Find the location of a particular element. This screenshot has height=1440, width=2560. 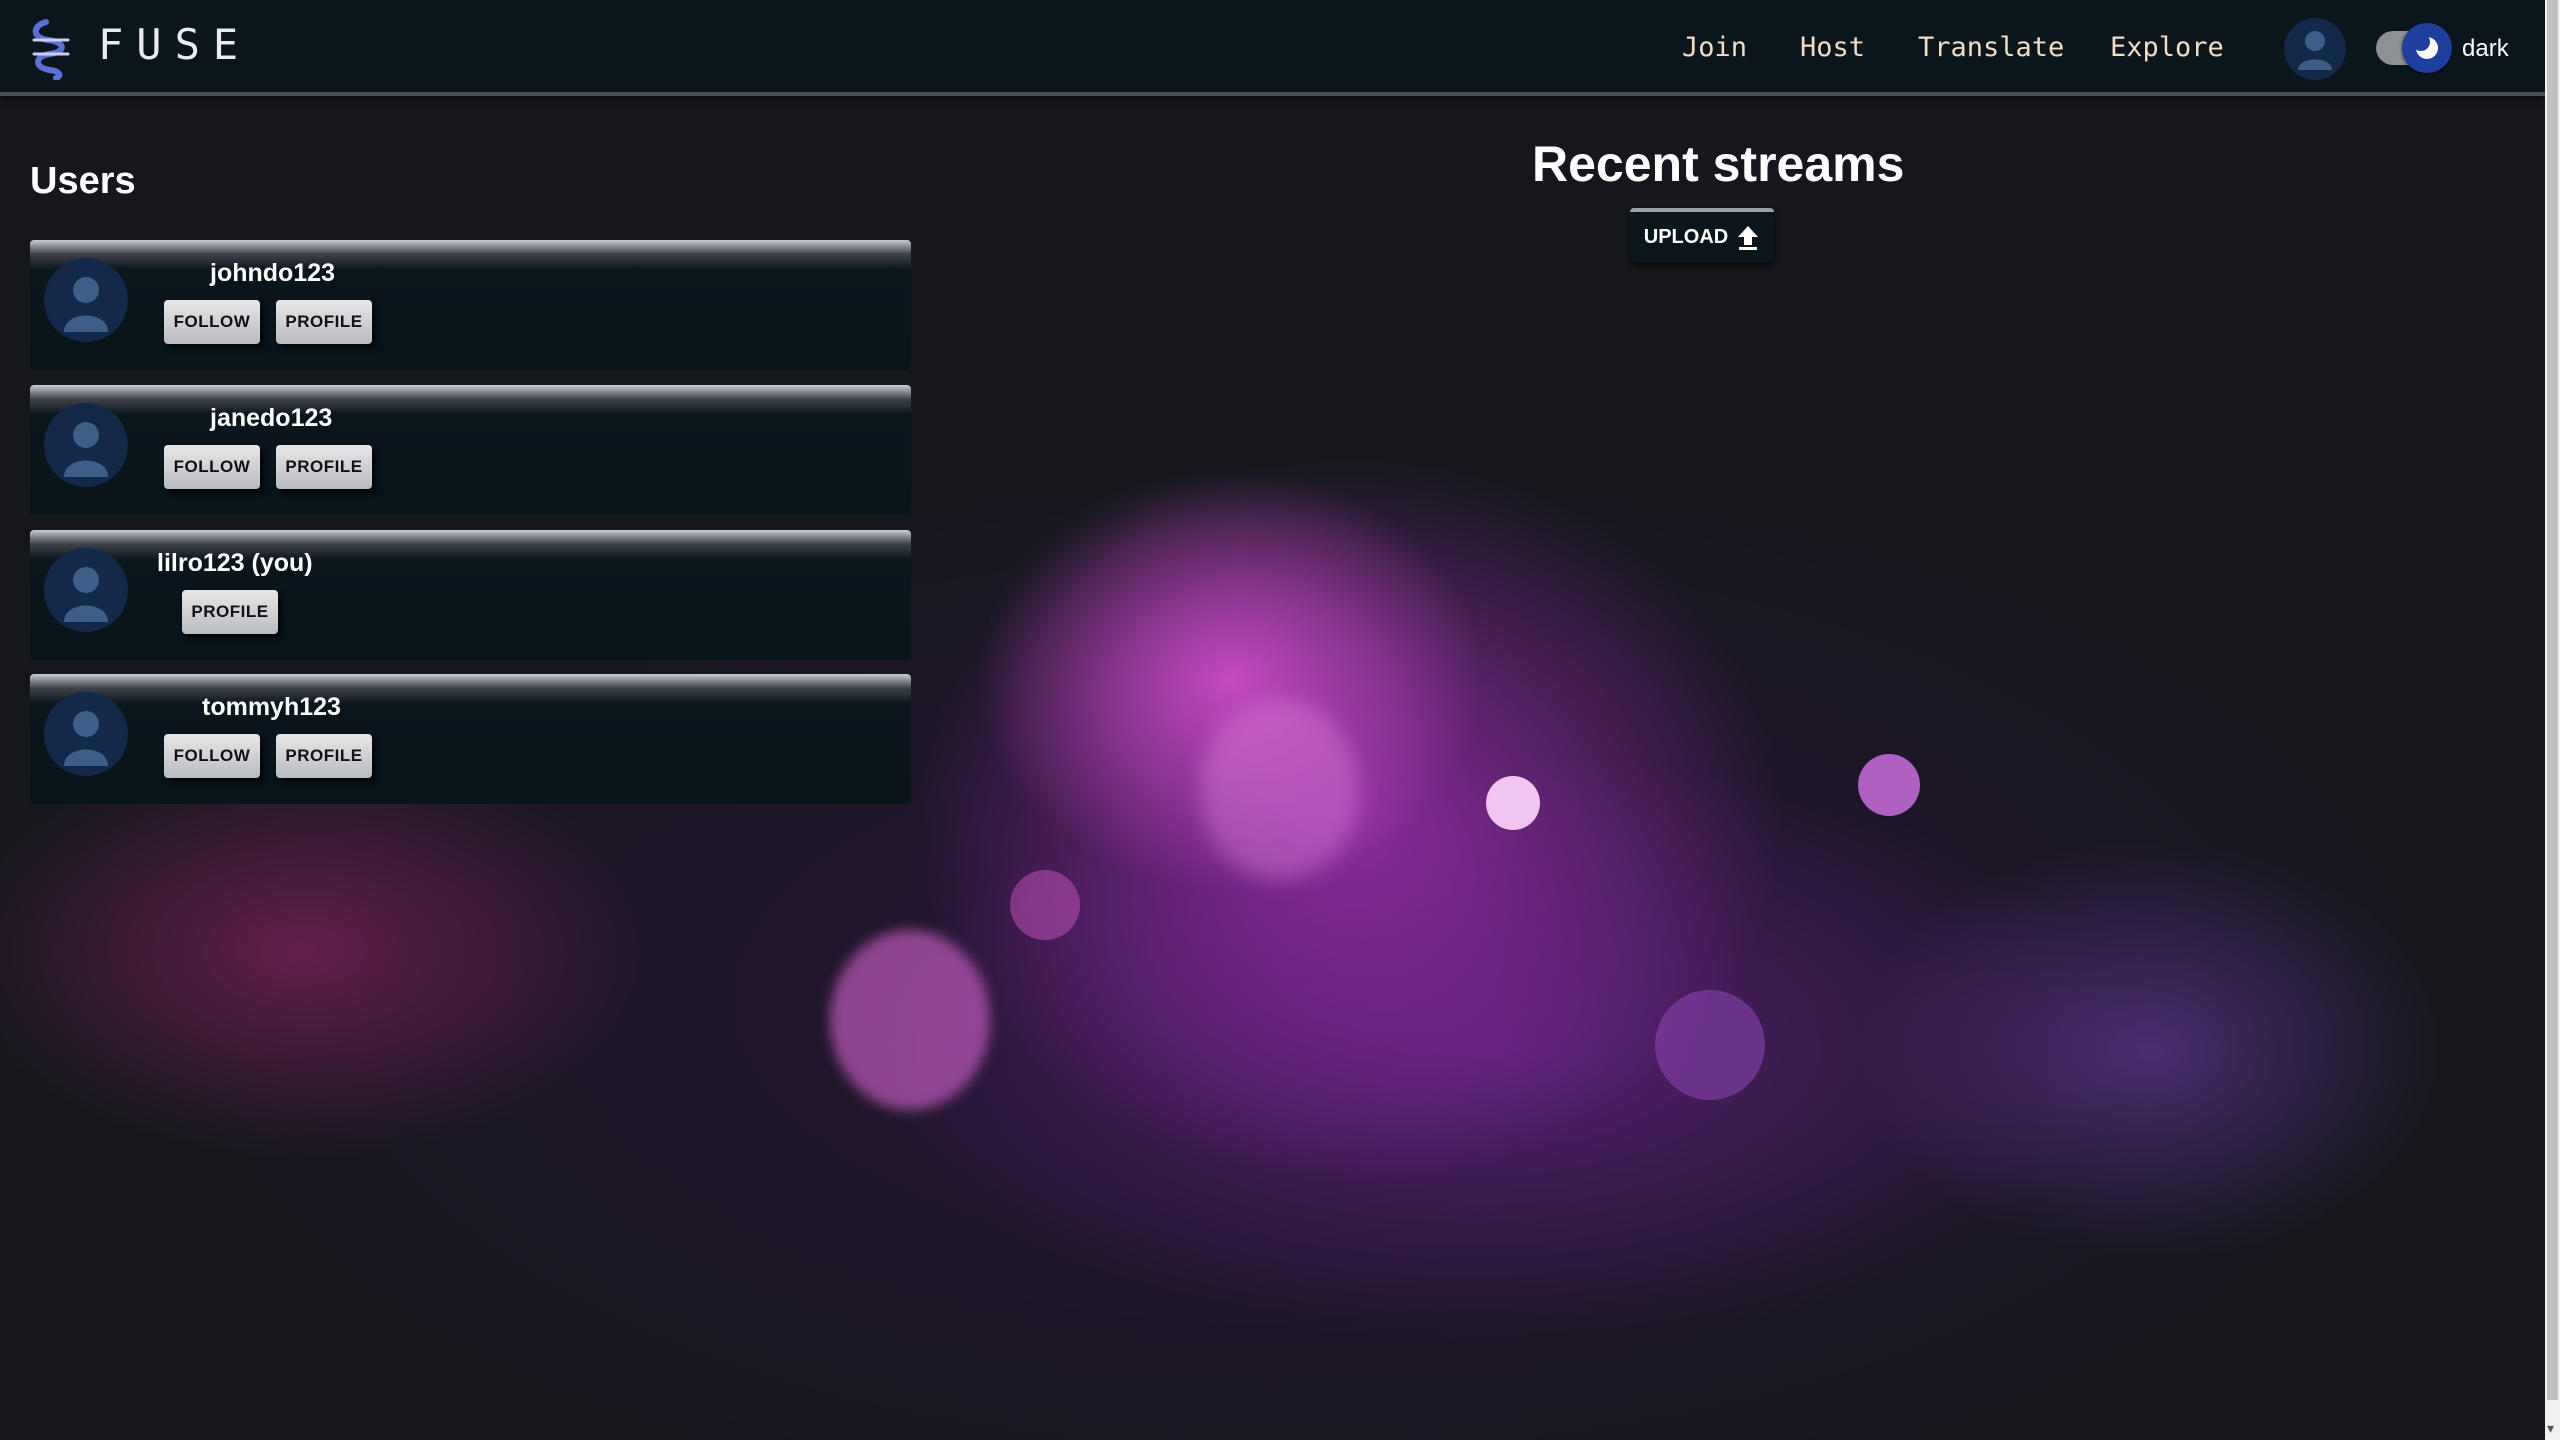

recent-streams-title: Recent streams is located at coordinates (1718, 164).